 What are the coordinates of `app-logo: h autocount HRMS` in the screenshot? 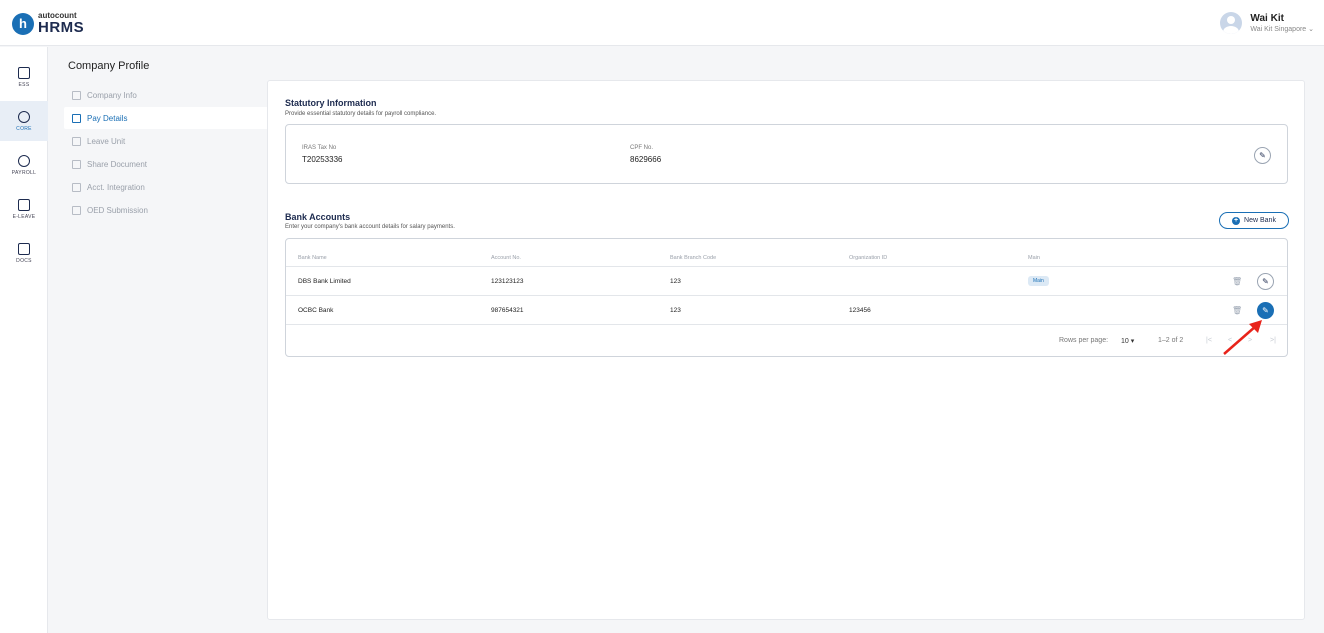 It's located at (48, 23).